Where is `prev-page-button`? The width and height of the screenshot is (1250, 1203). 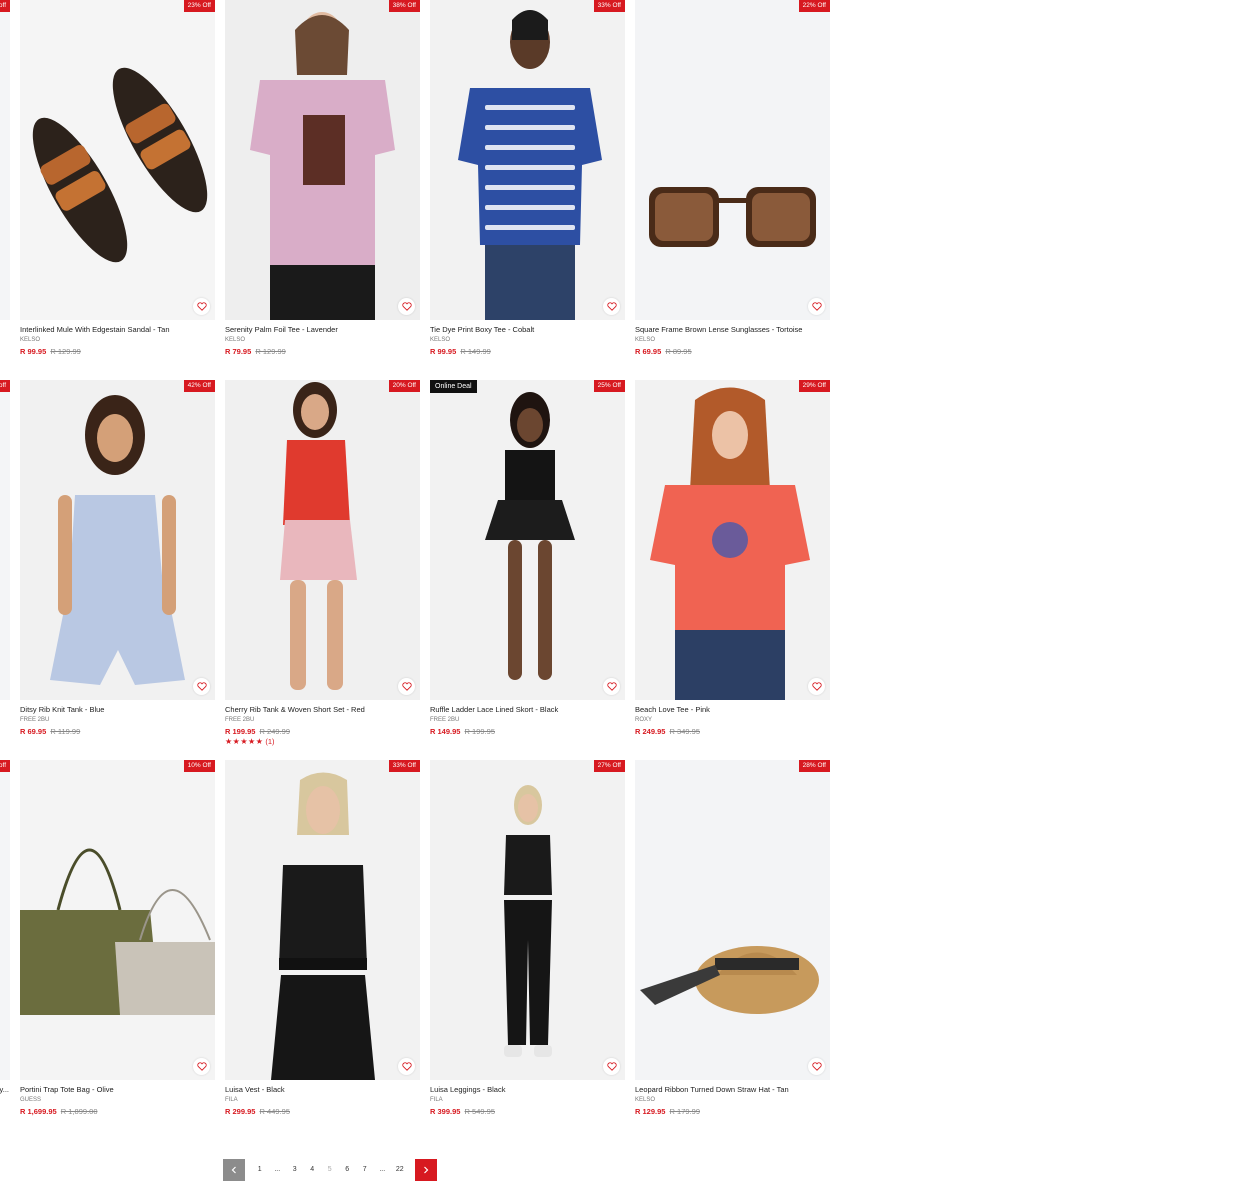
prev-page-button is located at coordinates (234, 1170).